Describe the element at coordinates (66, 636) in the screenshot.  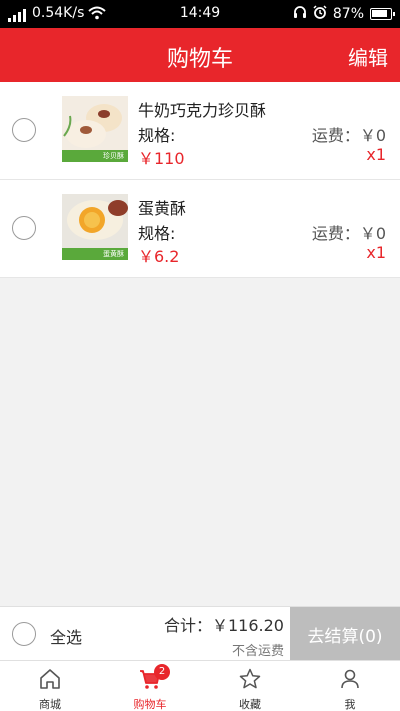
I see `select-all-label: 全选` at that location.